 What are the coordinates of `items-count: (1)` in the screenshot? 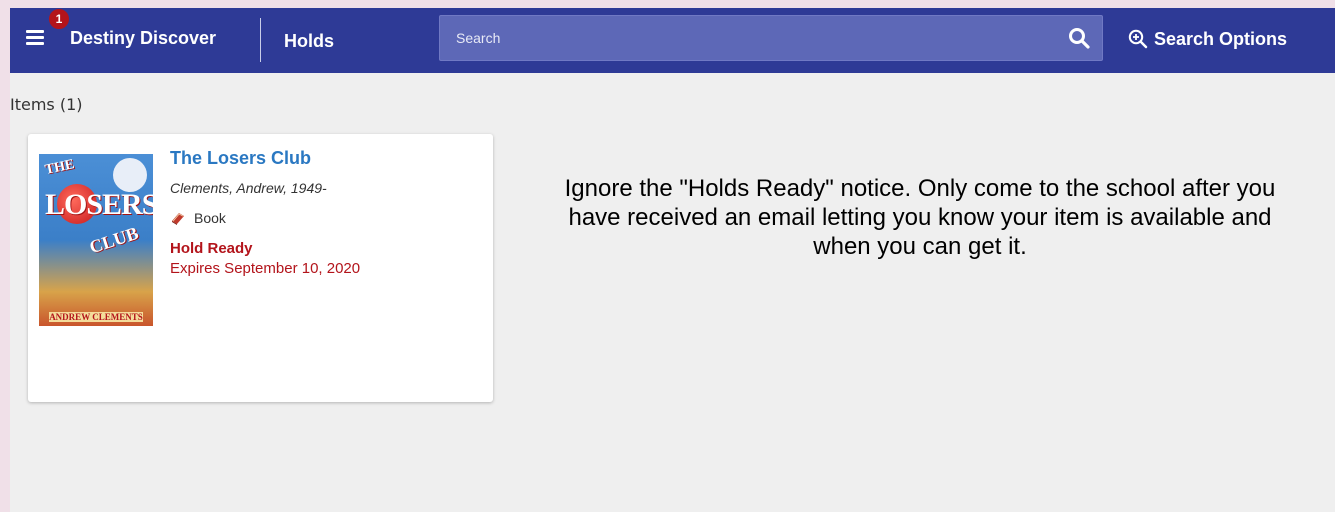 It's located at (71, 104).